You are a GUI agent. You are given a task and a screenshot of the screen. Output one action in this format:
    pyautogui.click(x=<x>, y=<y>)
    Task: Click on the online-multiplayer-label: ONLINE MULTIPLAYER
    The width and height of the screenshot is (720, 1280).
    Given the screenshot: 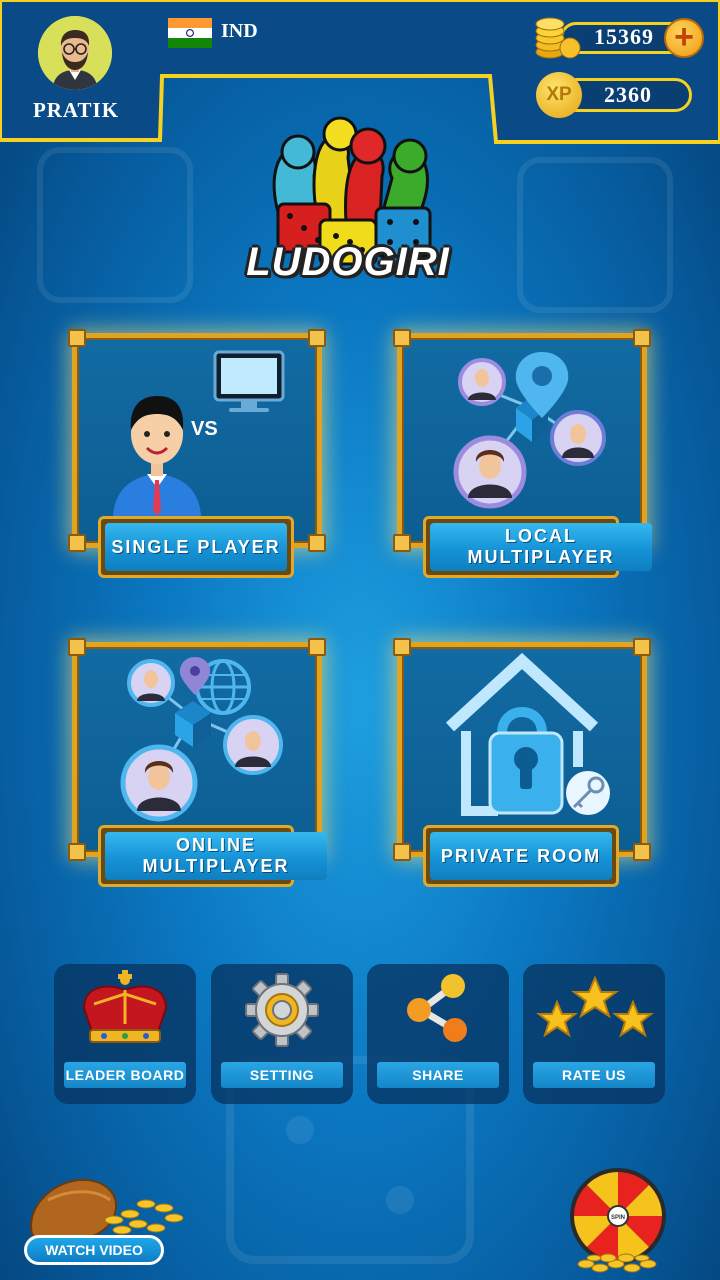 What is the action you would take?
    pyautogui.click(x=216, y=856)
    